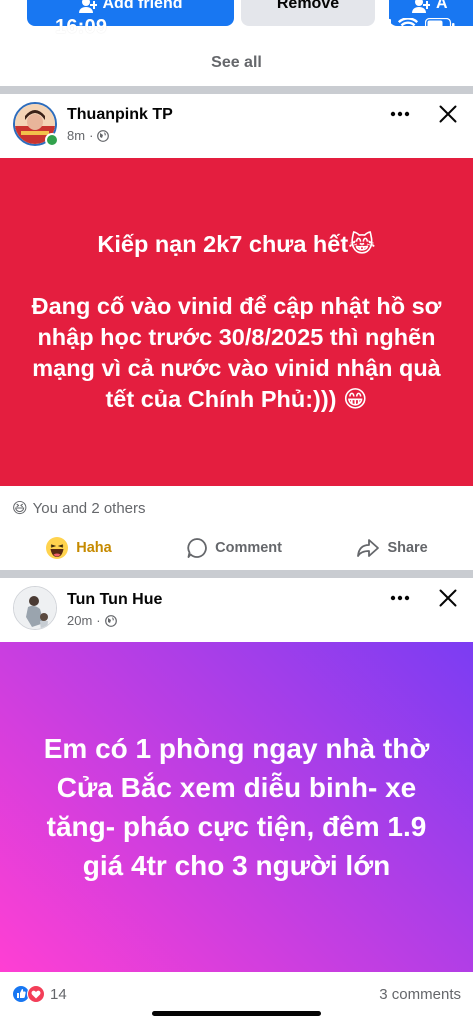 The width and height of the screenshot is (473, 1024). What do you see at coordinates (142, 6) in the screenshot?
I see `add-friend-label: Add friend` at bounding box center [142, 6].